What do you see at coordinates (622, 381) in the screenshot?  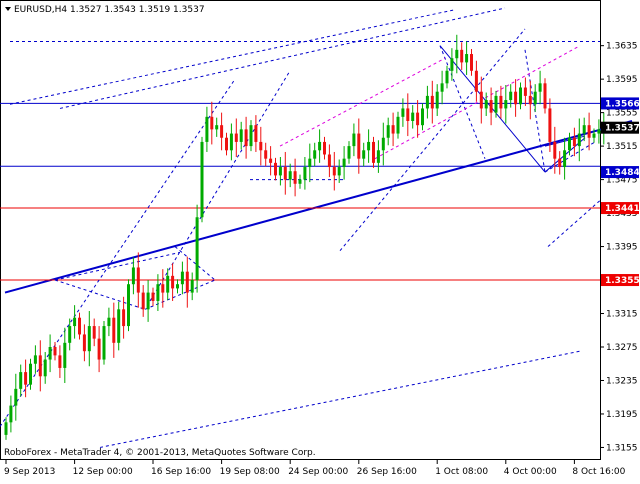 I see `y-tick-label: 1.3235` at bounding box center [622, 381].